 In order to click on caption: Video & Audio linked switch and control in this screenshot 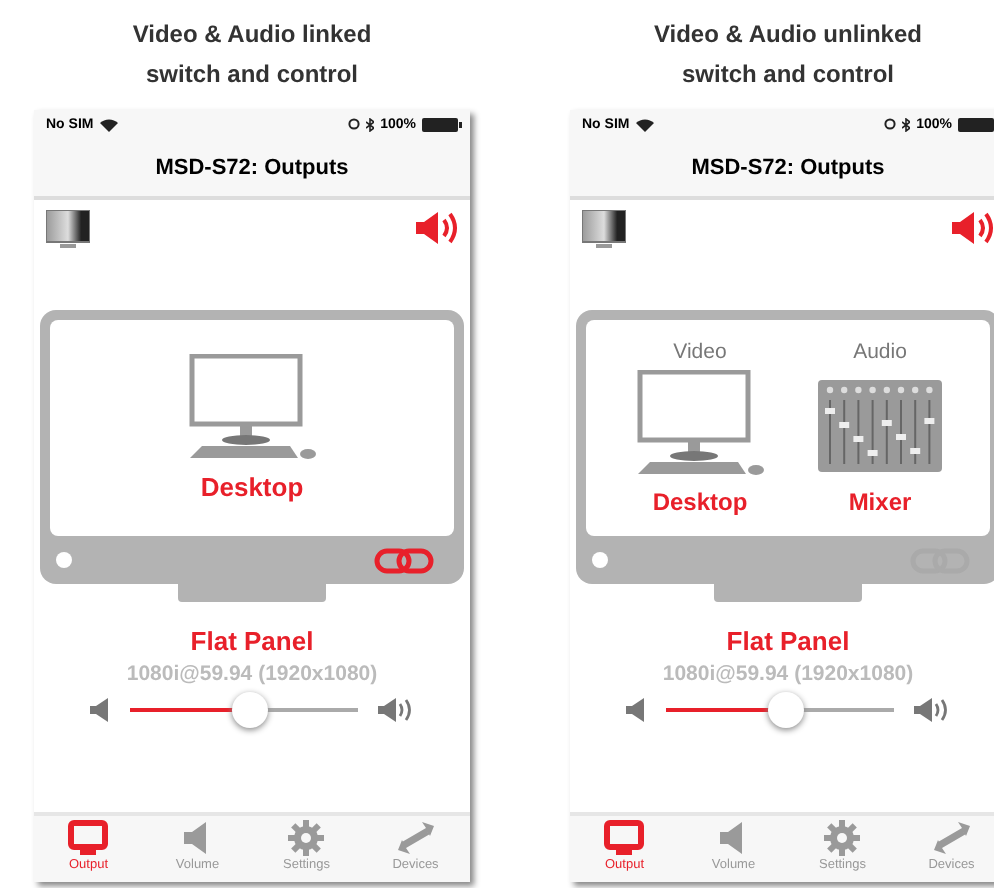, I will do `click(252, 55)`.